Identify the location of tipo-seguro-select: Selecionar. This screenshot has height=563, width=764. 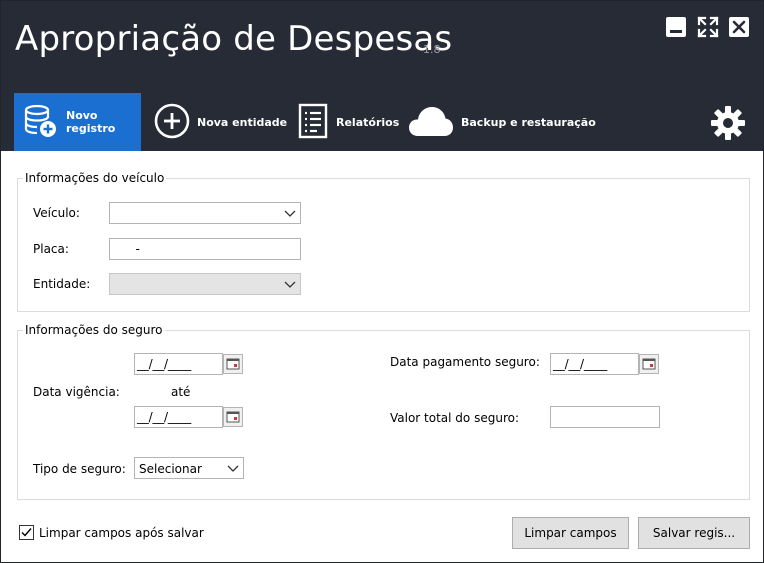
(189, 468).